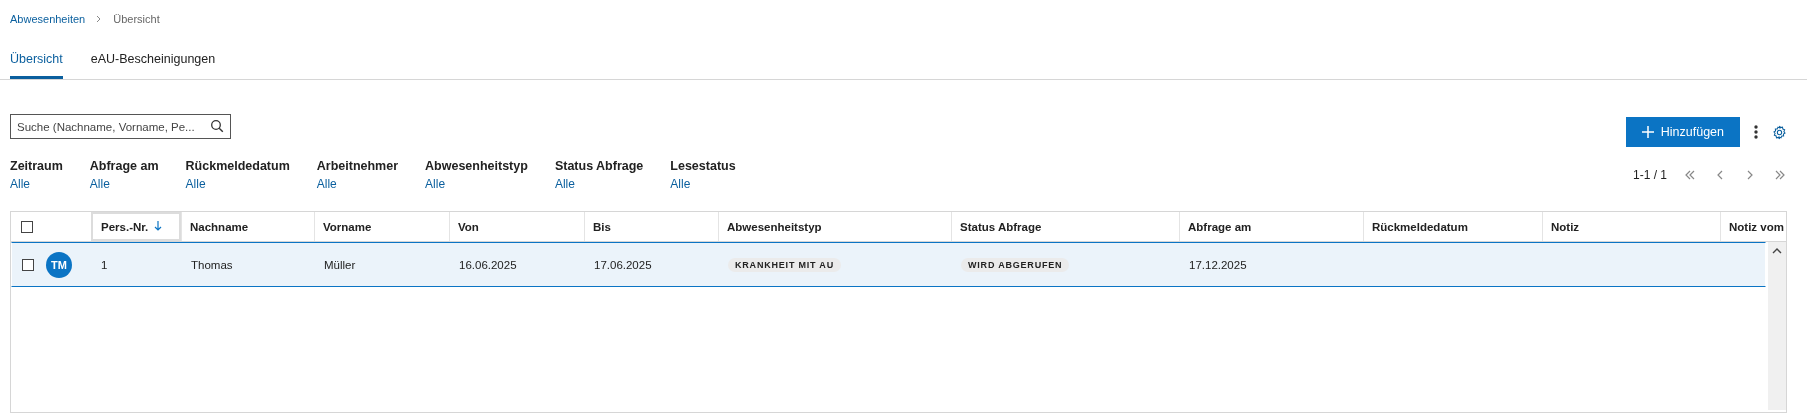  I want to click on double-chevron-left-icon, so click(1690, 175).